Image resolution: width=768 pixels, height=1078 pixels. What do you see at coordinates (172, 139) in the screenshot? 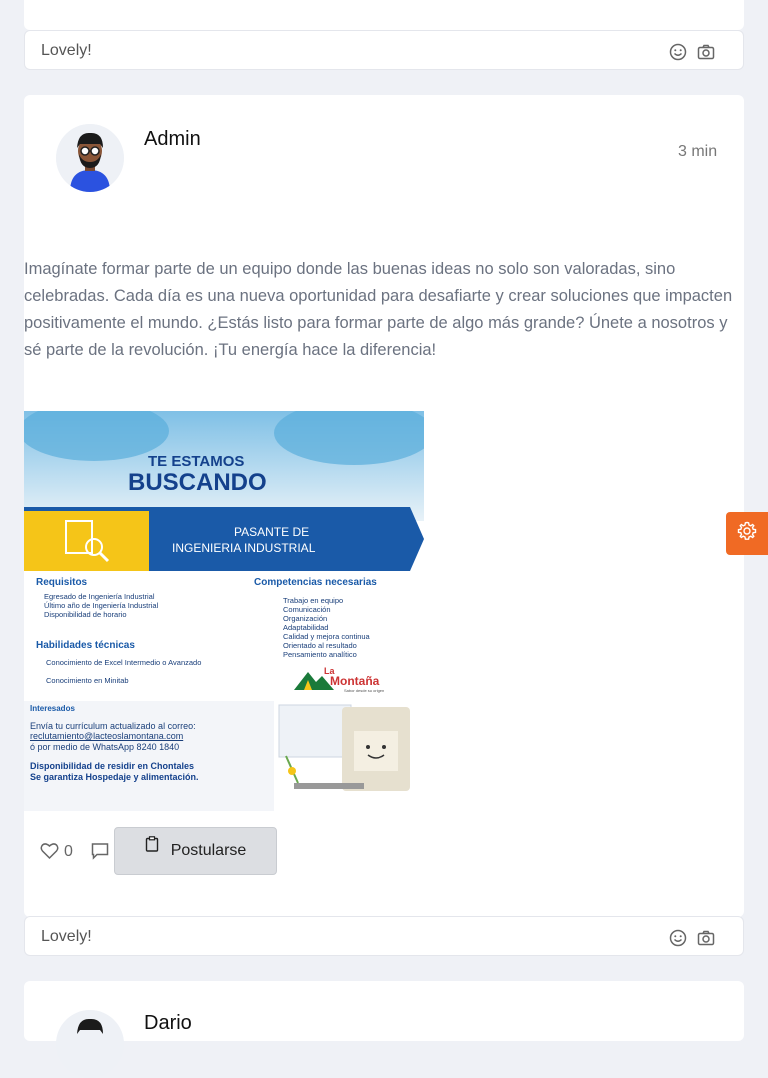
I see `post-author: Admin` at bounding box center [172, 139].